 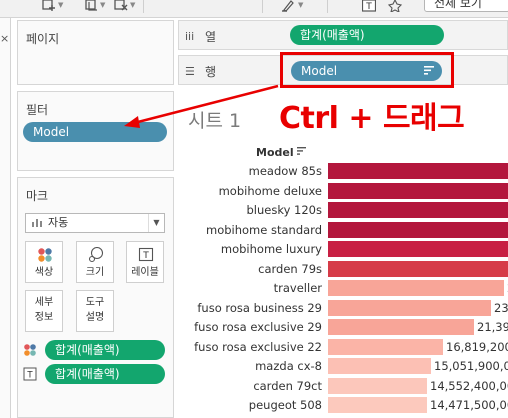 I want to click on row-header-model: Model, so click(x=275, y=152).